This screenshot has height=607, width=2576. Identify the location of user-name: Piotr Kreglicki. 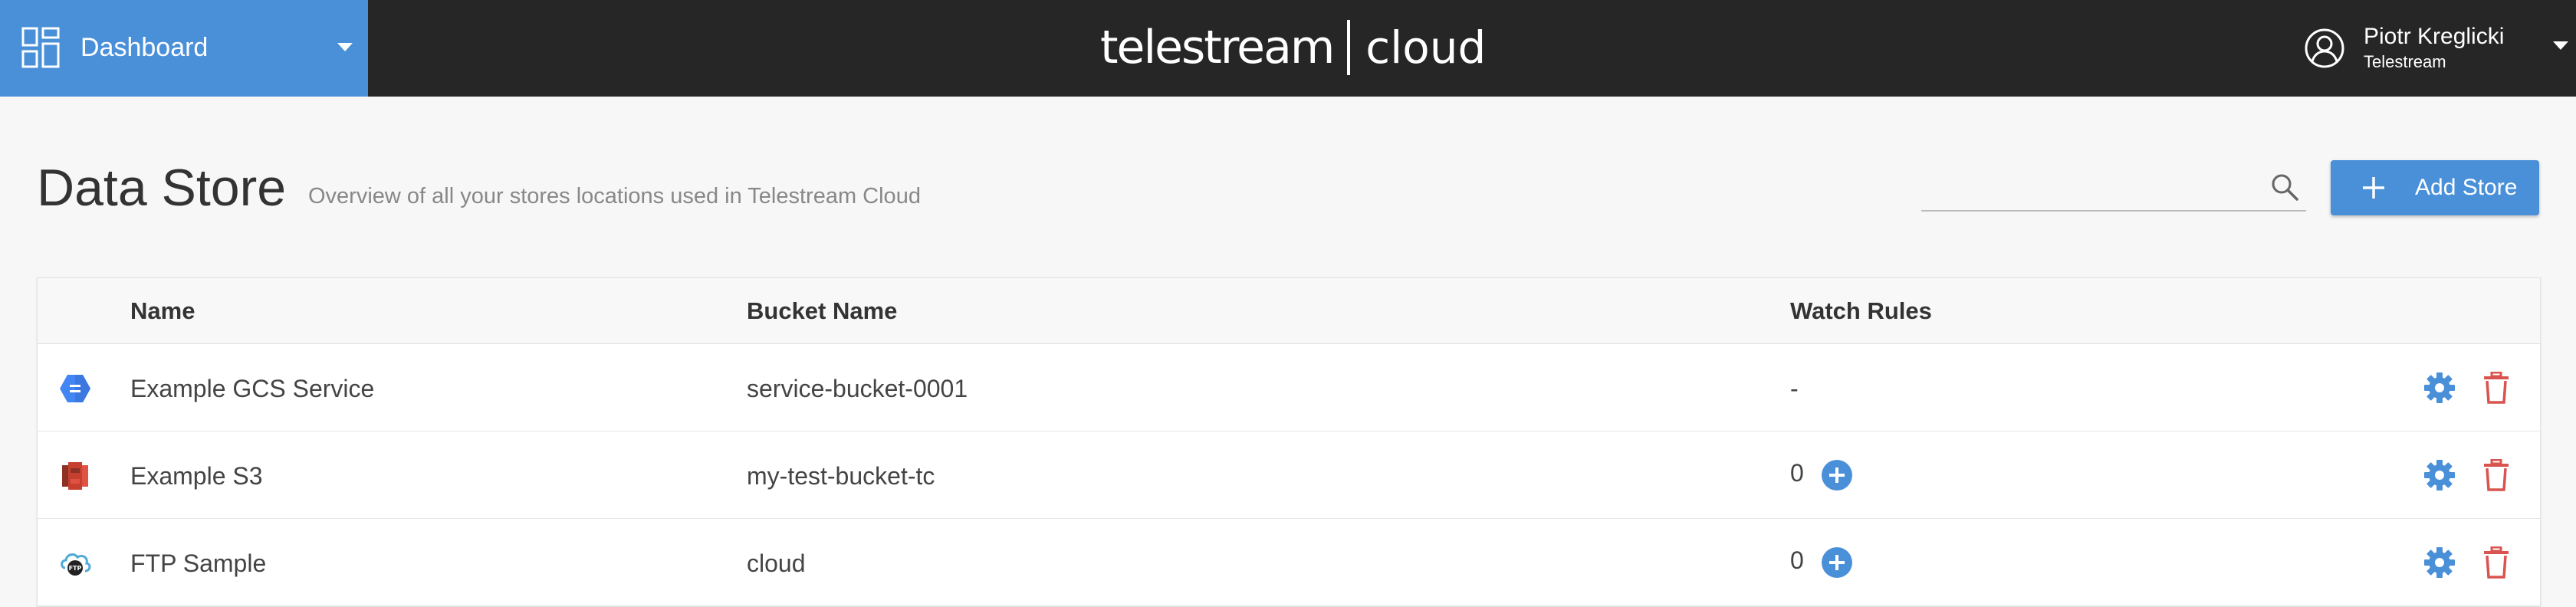
(2434, 36).